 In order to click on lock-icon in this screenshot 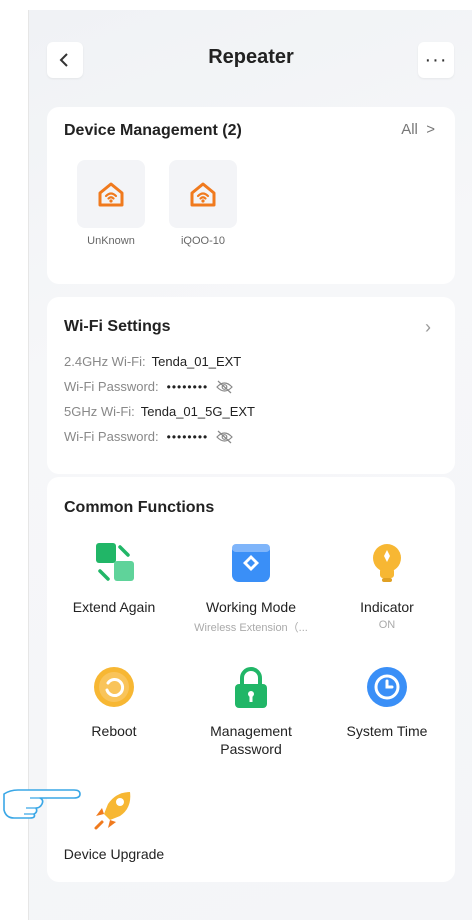, I will do `click(251, 687)`.